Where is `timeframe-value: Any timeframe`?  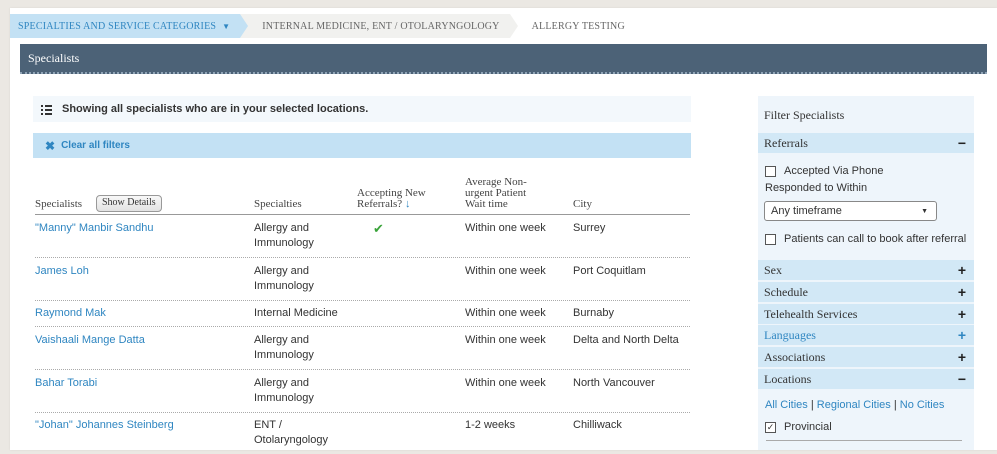 timeframe-value: Any timeframe is located at coordinates (806, 211).